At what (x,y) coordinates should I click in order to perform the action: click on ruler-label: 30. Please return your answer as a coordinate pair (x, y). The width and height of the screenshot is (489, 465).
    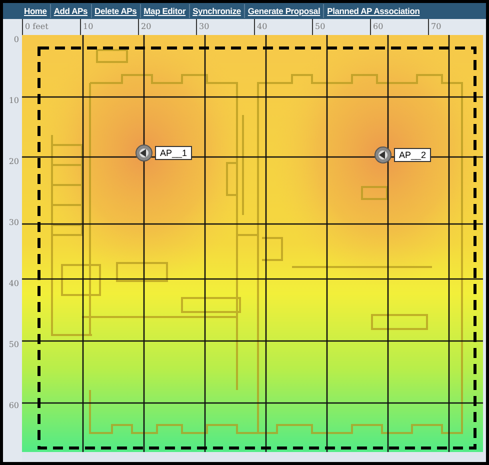
    Looking at the image, I should click on (14, 223).